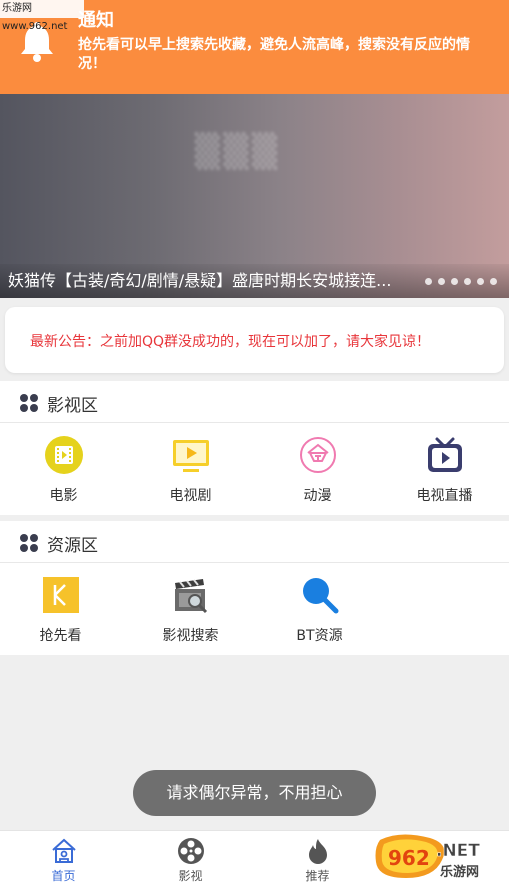  Describe the element at coordinates (254, 402) in the screenshot. I see `video-section-header: 影视区` at that location.